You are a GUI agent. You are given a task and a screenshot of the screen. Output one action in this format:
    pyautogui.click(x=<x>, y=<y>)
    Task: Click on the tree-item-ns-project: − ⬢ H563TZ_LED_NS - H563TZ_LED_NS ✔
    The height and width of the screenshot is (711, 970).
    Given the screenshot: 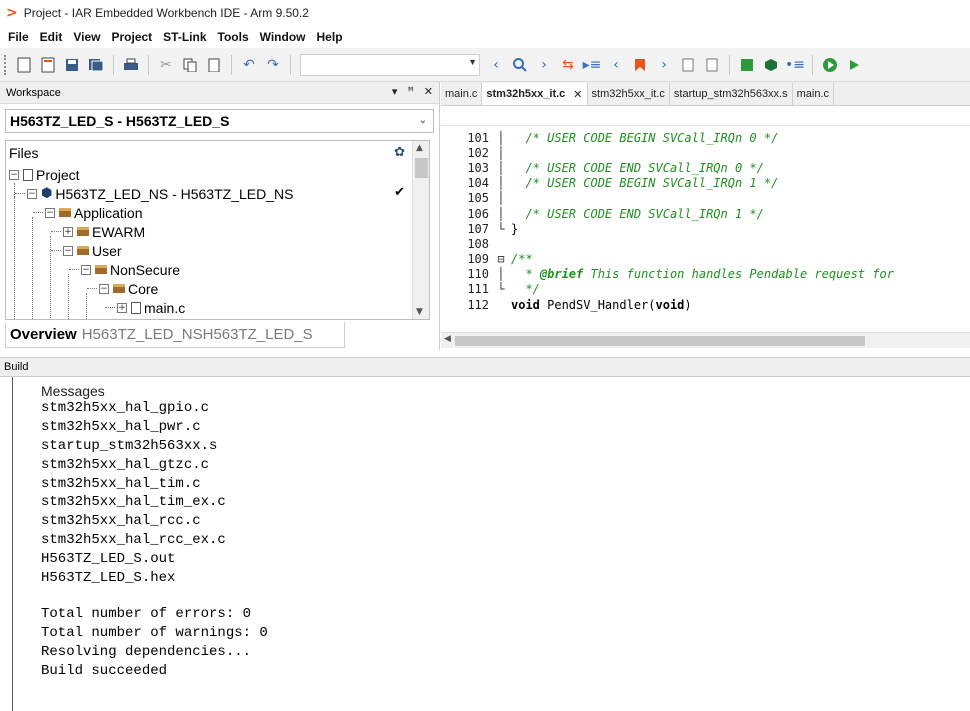 What is the action you would take?
    pyautogui.click(x=217, y=193)
    